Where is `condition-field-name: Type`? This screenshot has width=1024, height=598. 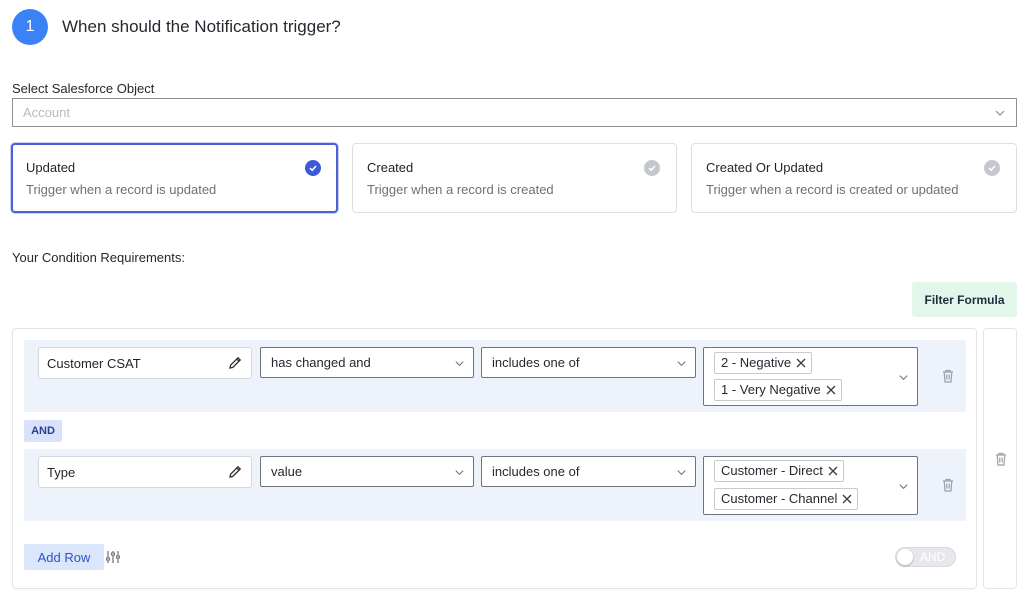 condition-field-name: Type is located at coordinates (61, 472).